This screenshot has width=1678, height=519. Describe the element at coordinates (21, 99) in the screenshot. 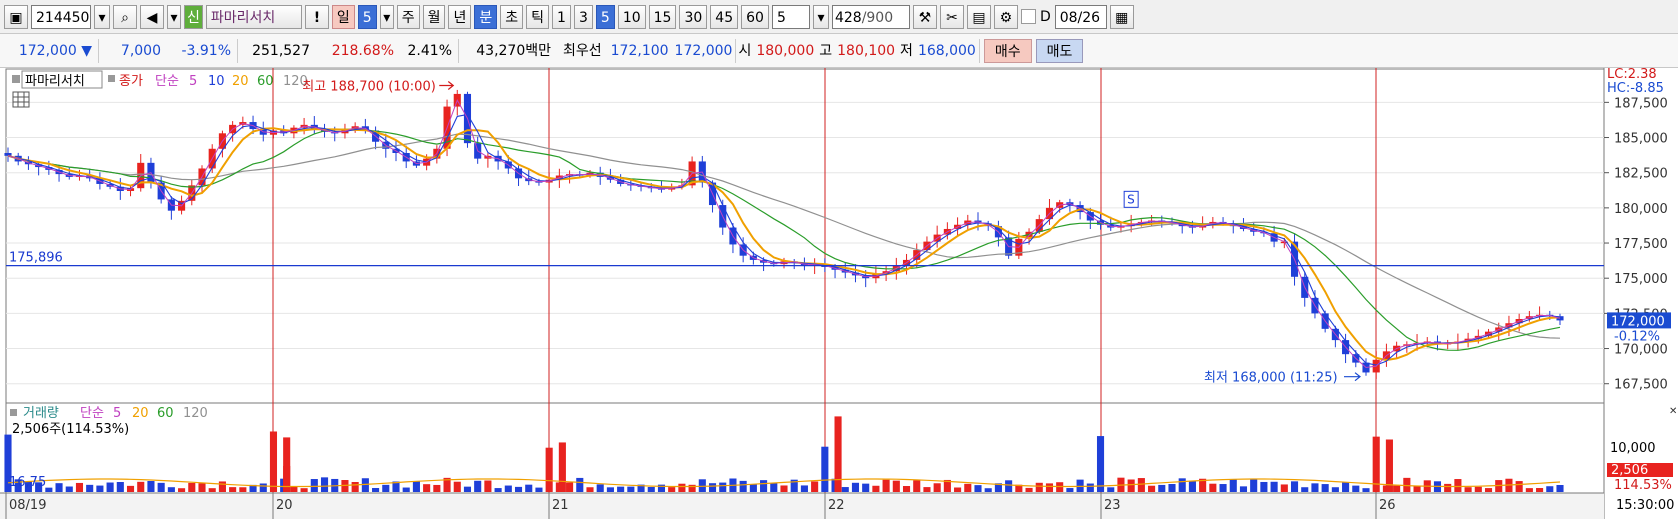

I see `table-icon` at that location.